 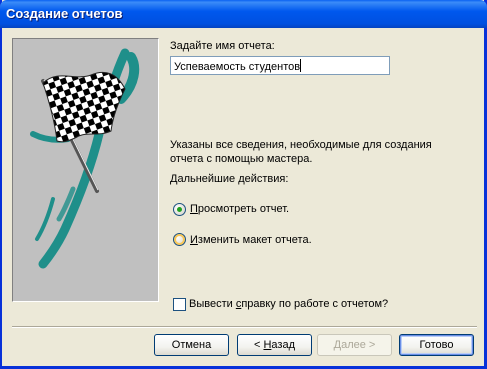 I want to click on cancel-button: Отмена, so click(x=191, y=345).